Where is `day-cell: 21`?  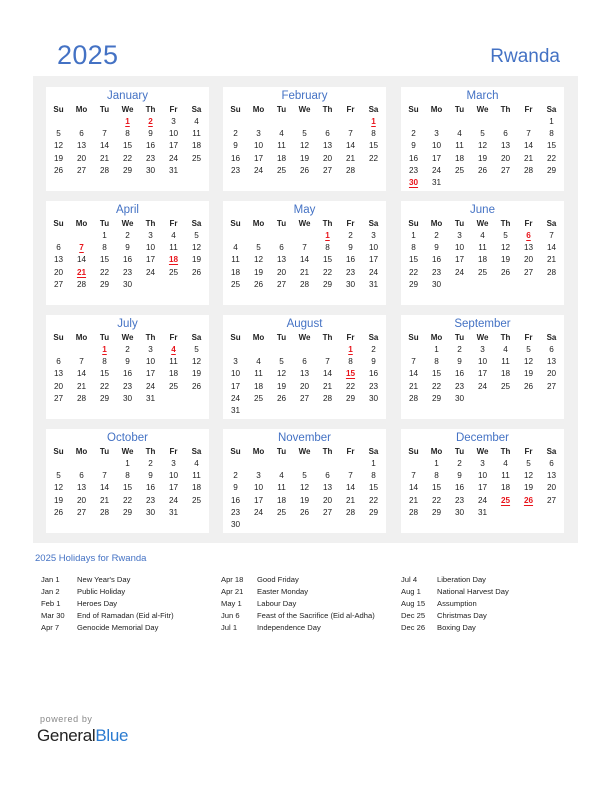 day-cell: 21 is located at coordinates (327, 386).